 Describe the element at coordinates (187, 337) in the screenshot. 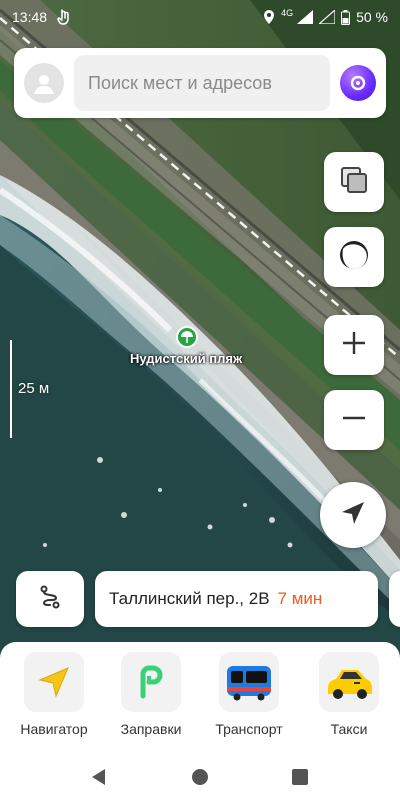

I see `beach-umbrella-icon` at that location.